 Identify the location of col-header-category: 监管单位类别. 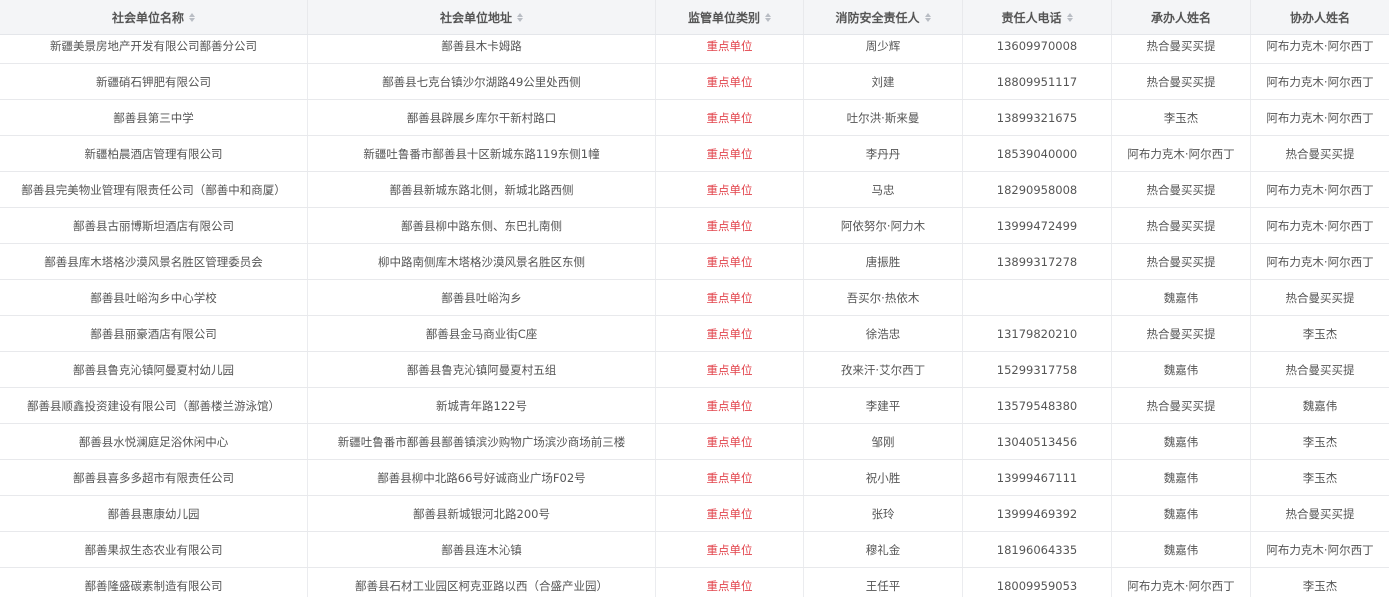
(730, 17).